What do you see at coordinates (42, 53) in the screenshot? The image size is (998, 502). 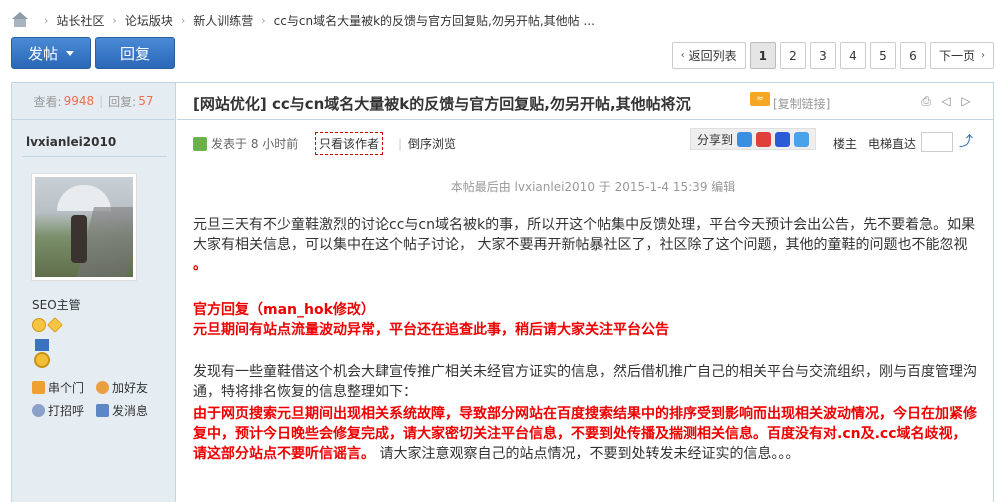 I see `new-post-label: 发帖` at bounding box center [42, 53].